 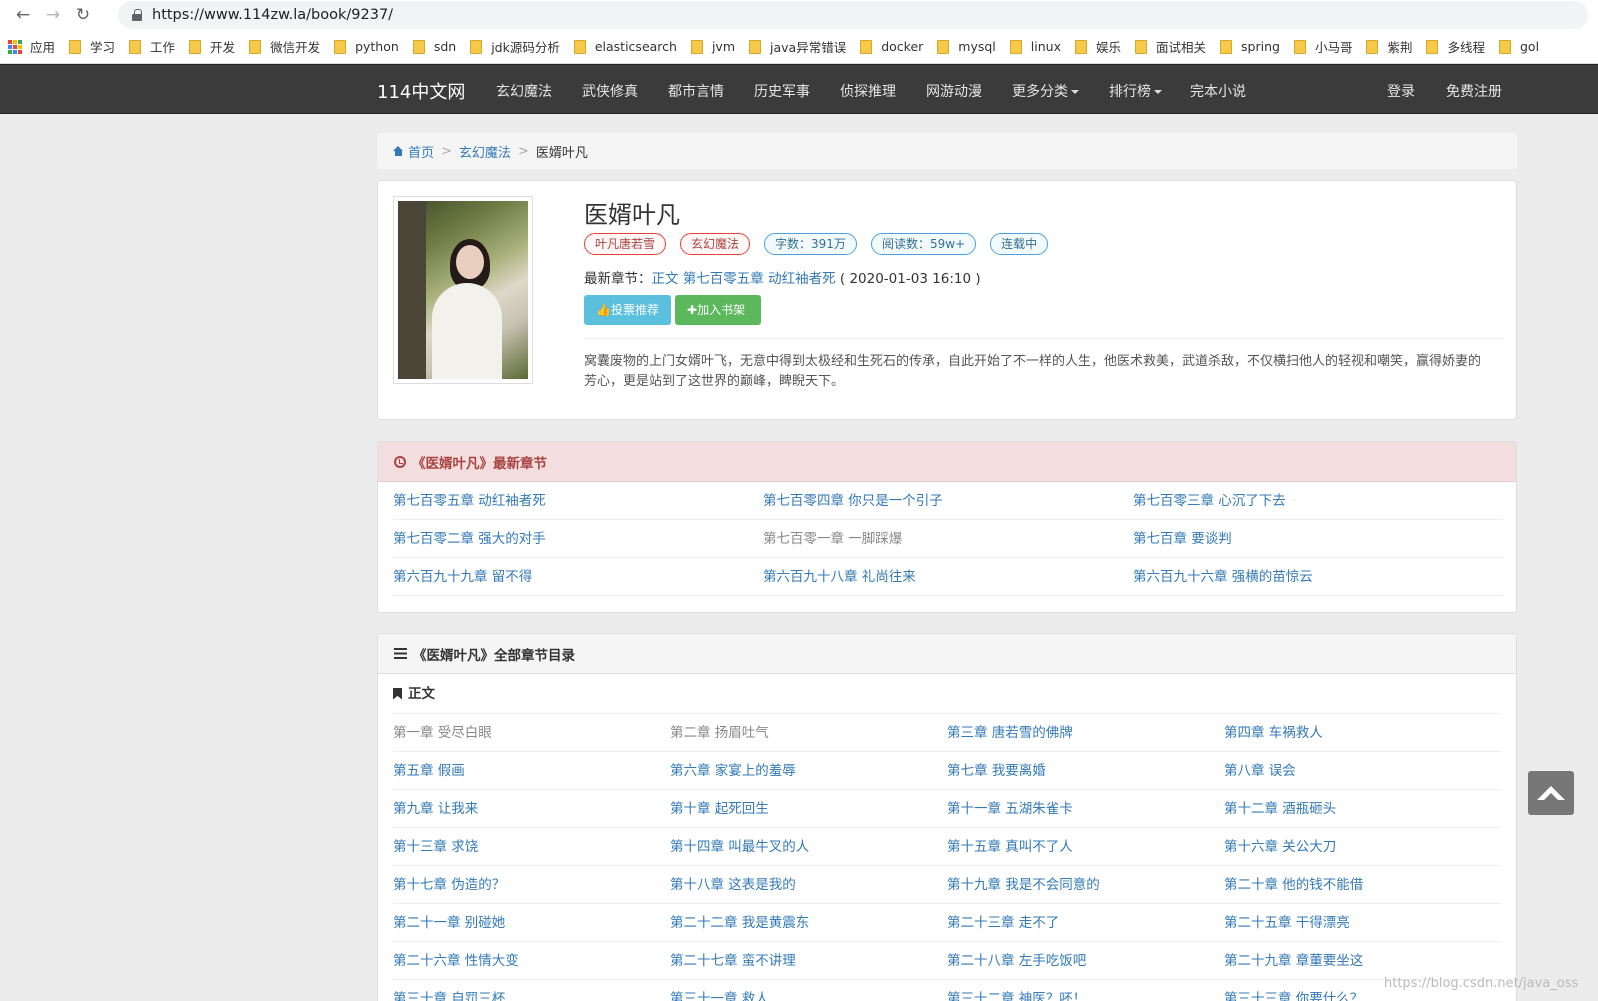 I want to click on breadcrumb-category: 玄幻魔法, so click(x=485, y=151).